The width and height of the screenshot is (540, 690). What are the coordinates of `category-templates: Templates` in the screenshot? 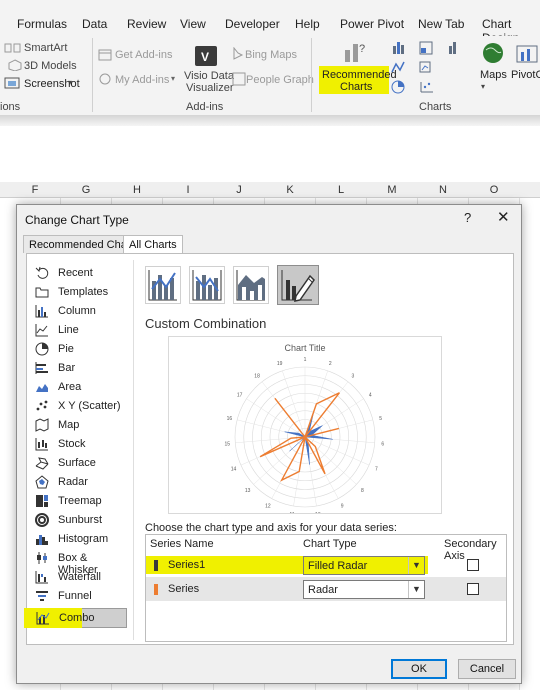 It's located at (80, 292).